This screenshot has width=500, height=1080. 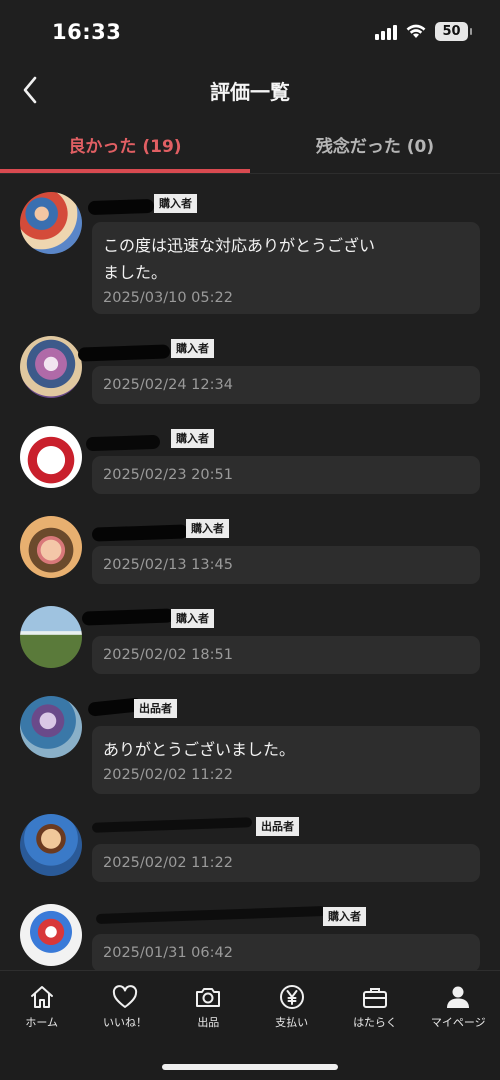 What do you see at coordinates (286, 760) in the screenshot?
I see `review-bubble: ありがとうございました。 2025/02/02 11:22` at bounding box center [286, 760].